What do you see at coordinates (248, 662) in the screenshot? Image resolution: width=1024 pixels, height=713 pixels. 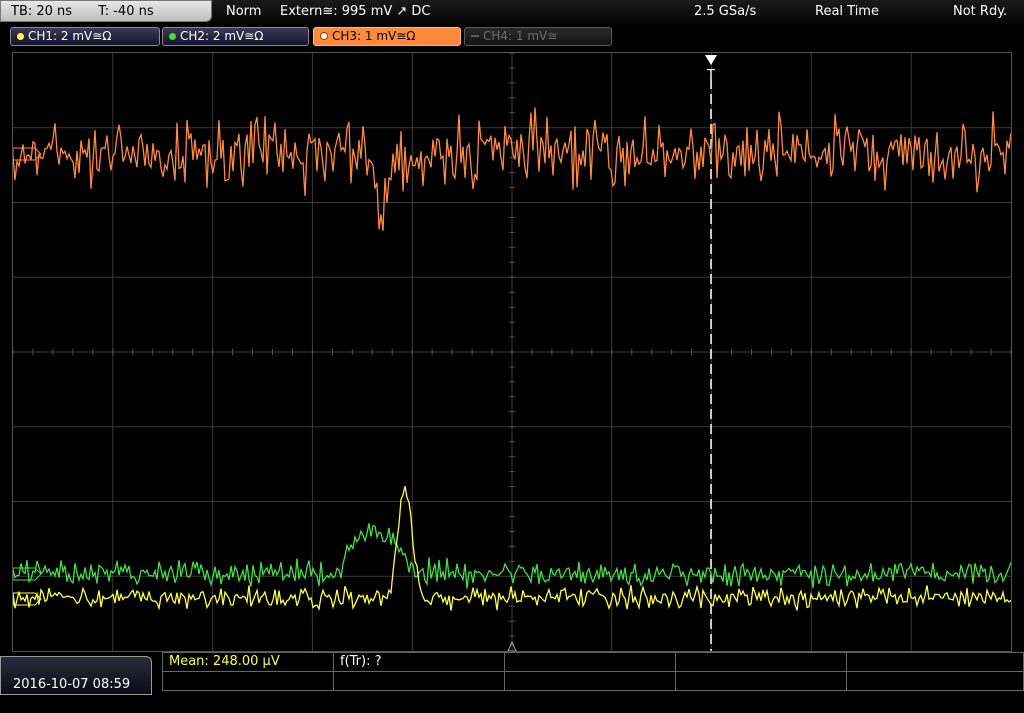 I see `measurement-mean: Mean: 248.00 µV` at bounding box center [248, 662].